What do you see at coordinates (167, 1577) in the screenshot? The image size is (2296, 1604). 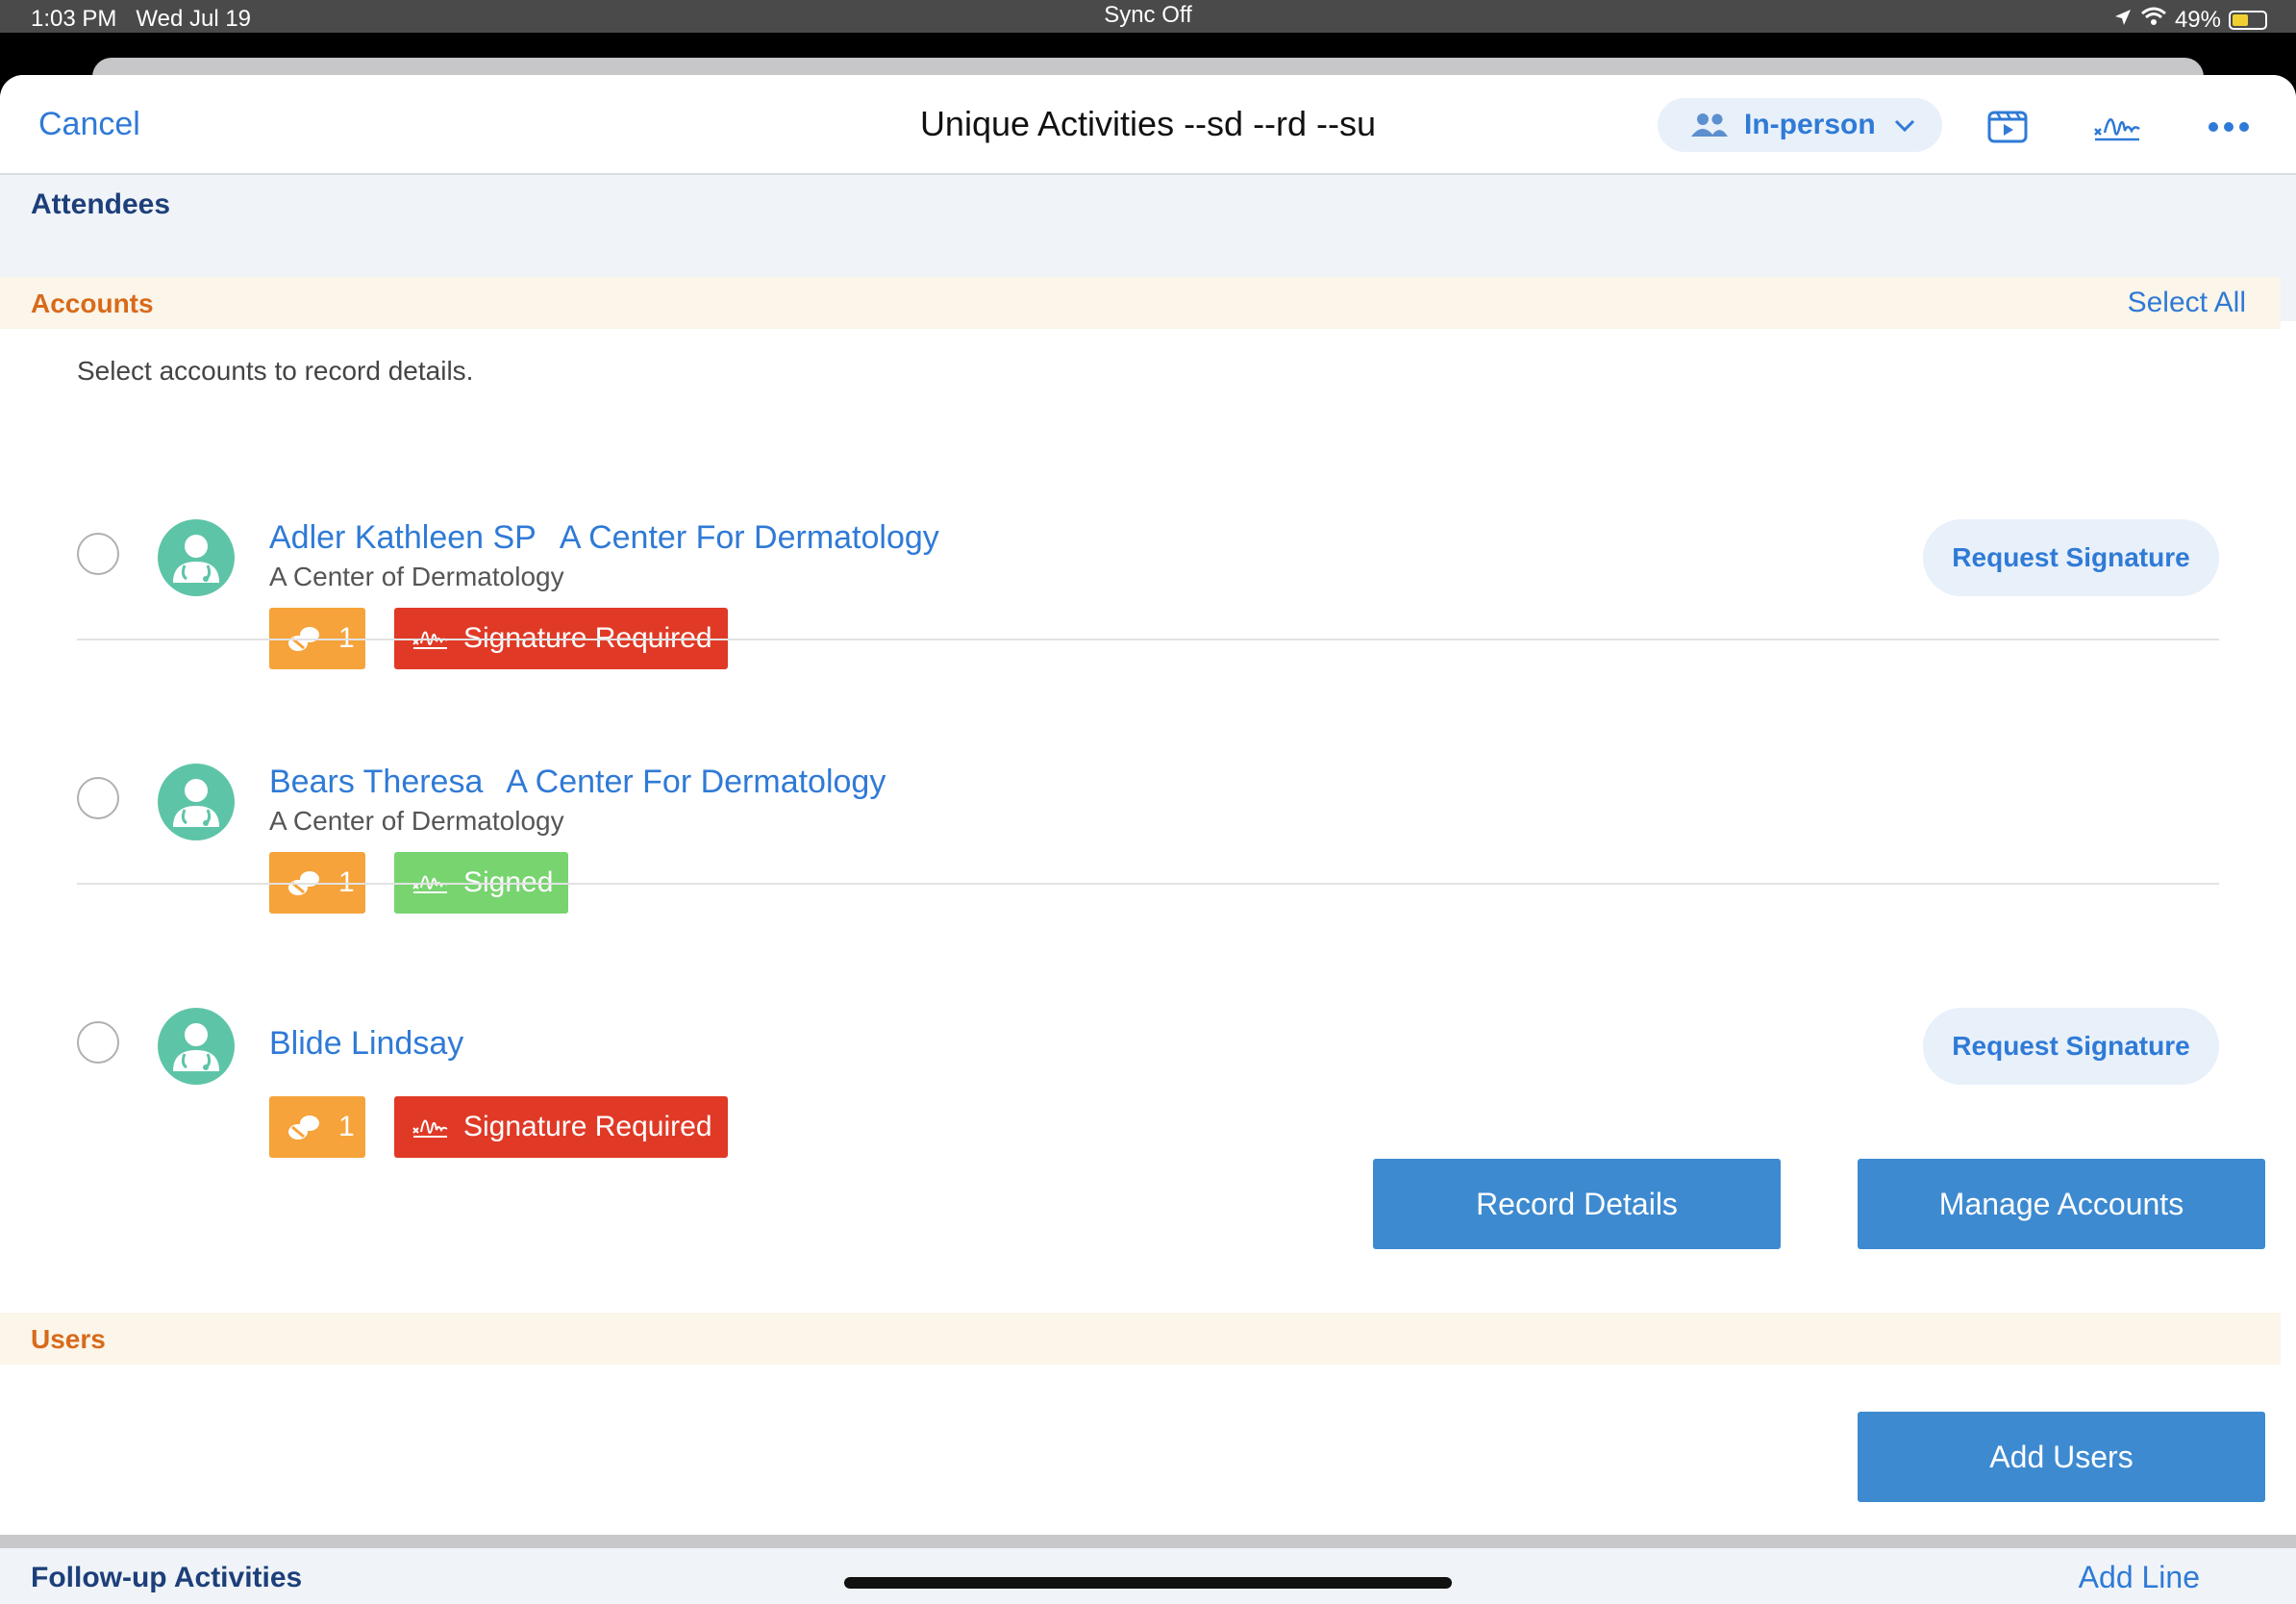 I see `followup-title: Follow-up Activities` at bounding box center [167, 1577].